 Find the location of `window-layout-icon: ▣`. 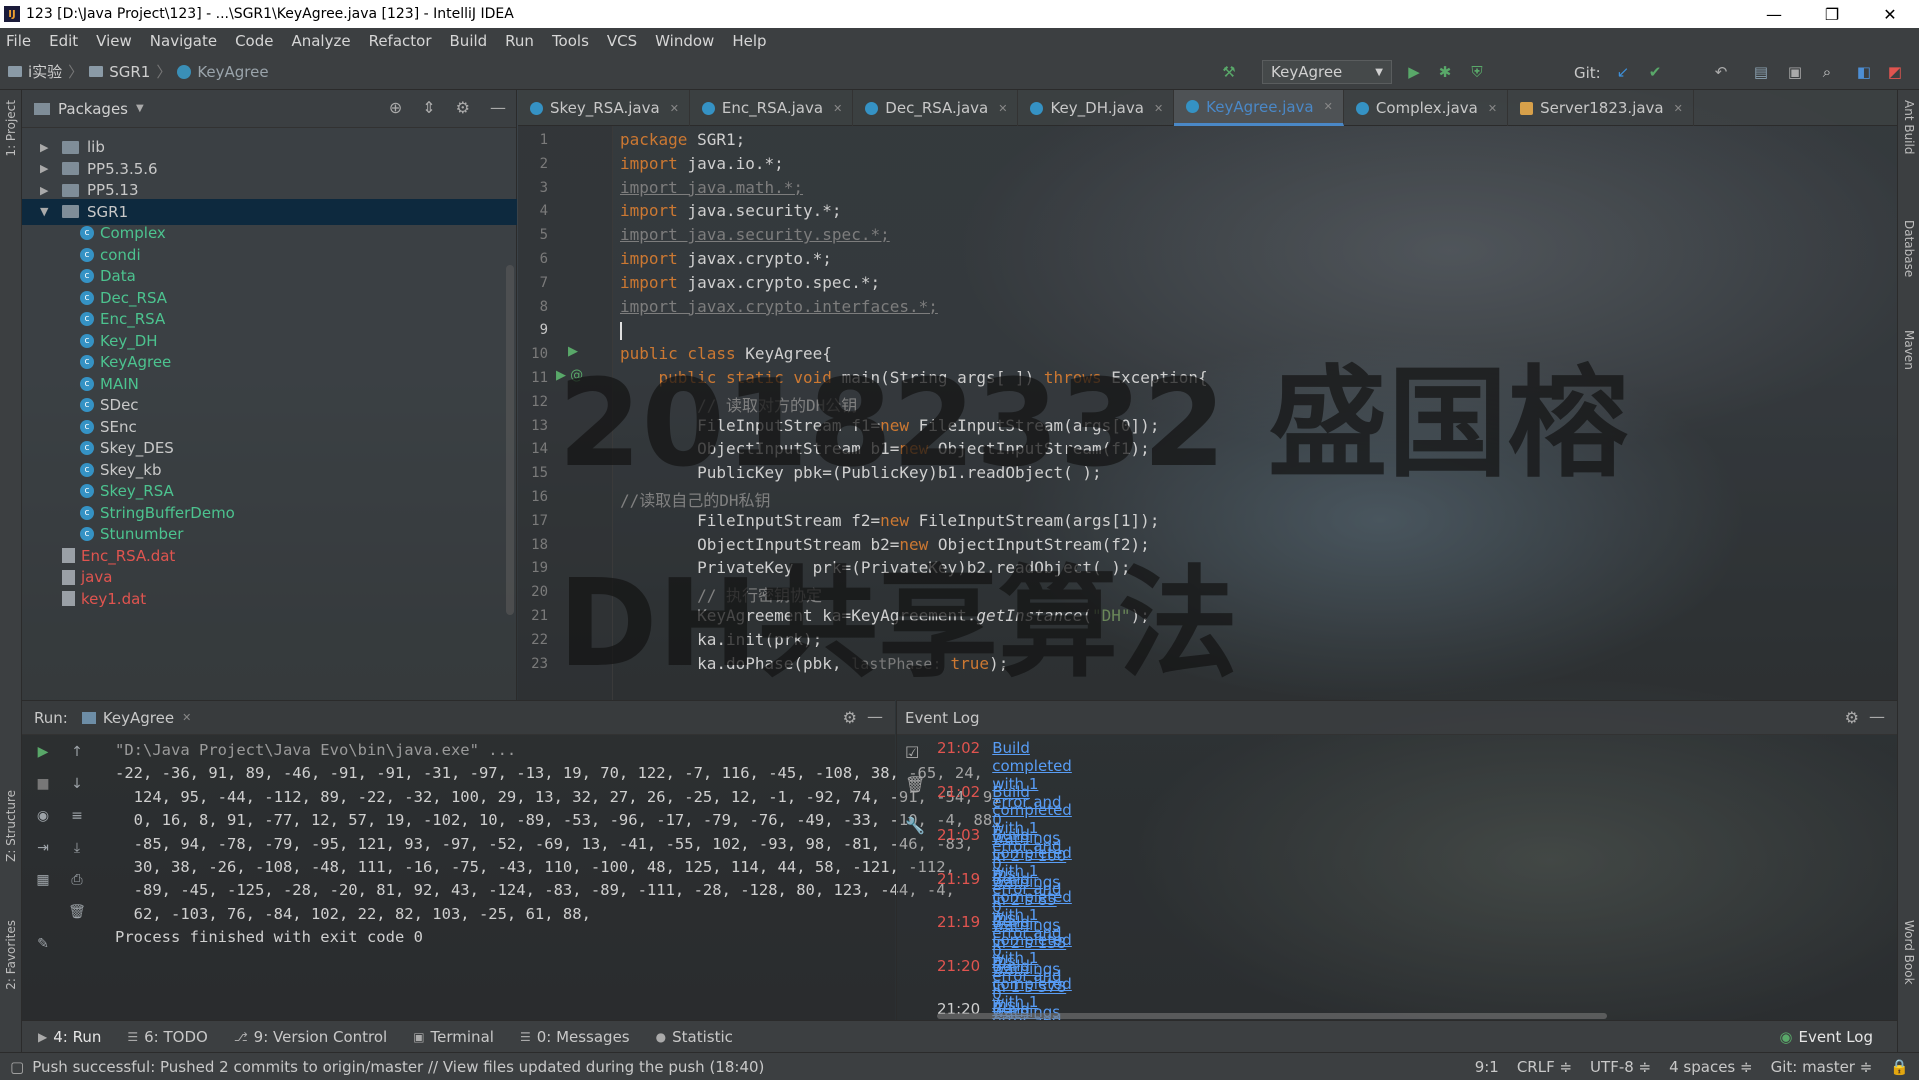

window-layout-icon: ▣ is located at coordinates (1795, 72).